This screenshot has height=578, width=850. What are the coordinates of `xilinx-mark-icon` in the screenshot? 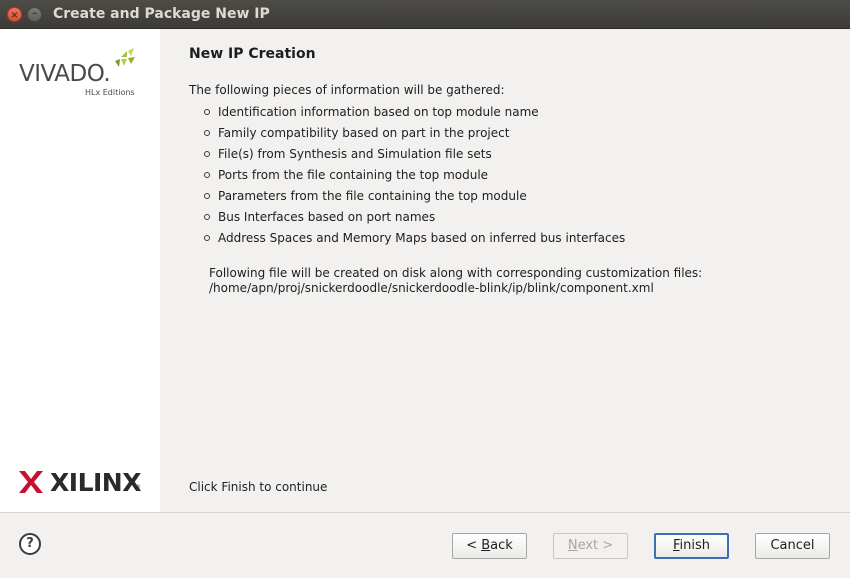 It's located at (31, 482).